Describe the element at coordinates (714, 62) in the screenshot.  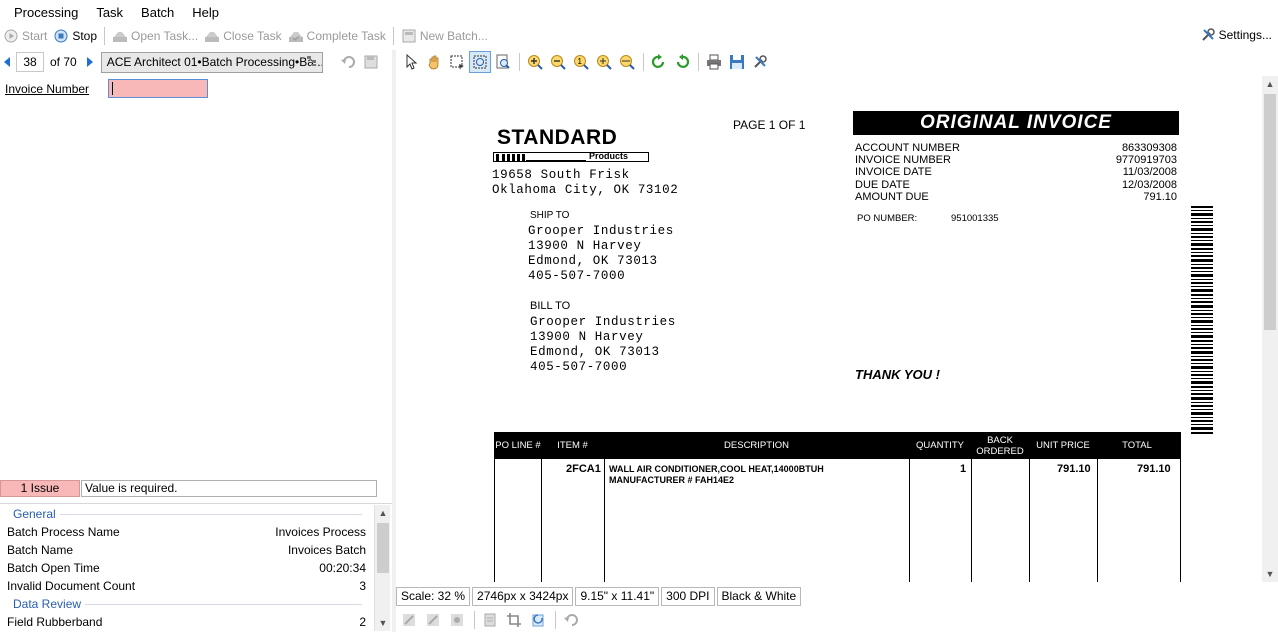
I see `print-button` at that location.